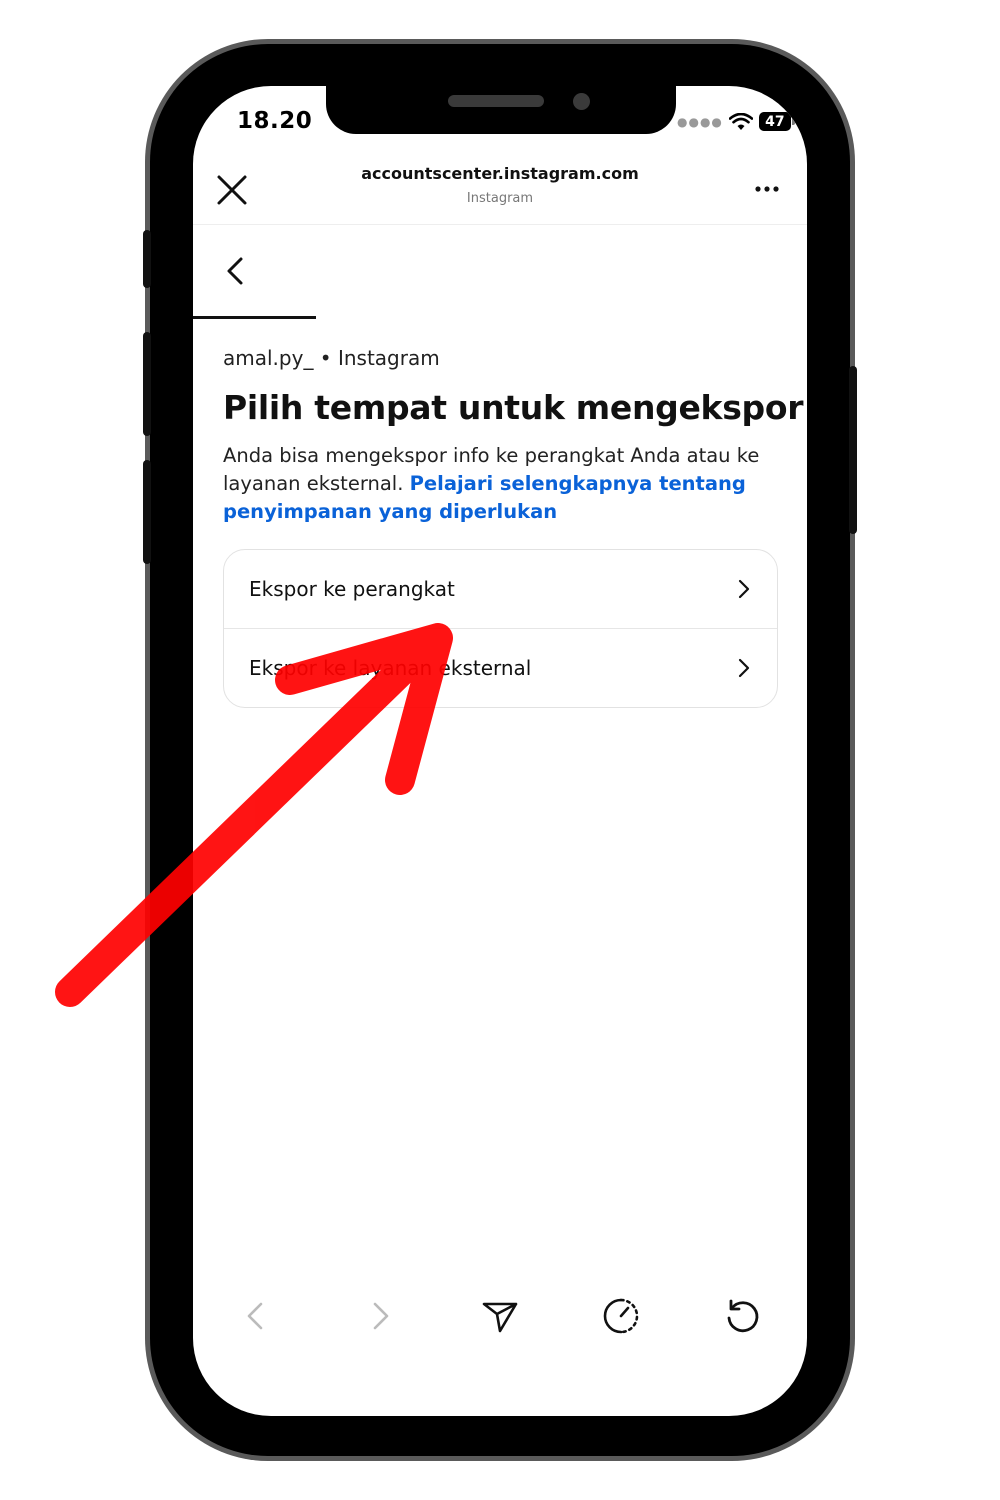 Image resolution: width=1000 pixels, height=1500 pixels. I want to click on option-label: Ekspor ke layanan eksternal, so click(390, 668).